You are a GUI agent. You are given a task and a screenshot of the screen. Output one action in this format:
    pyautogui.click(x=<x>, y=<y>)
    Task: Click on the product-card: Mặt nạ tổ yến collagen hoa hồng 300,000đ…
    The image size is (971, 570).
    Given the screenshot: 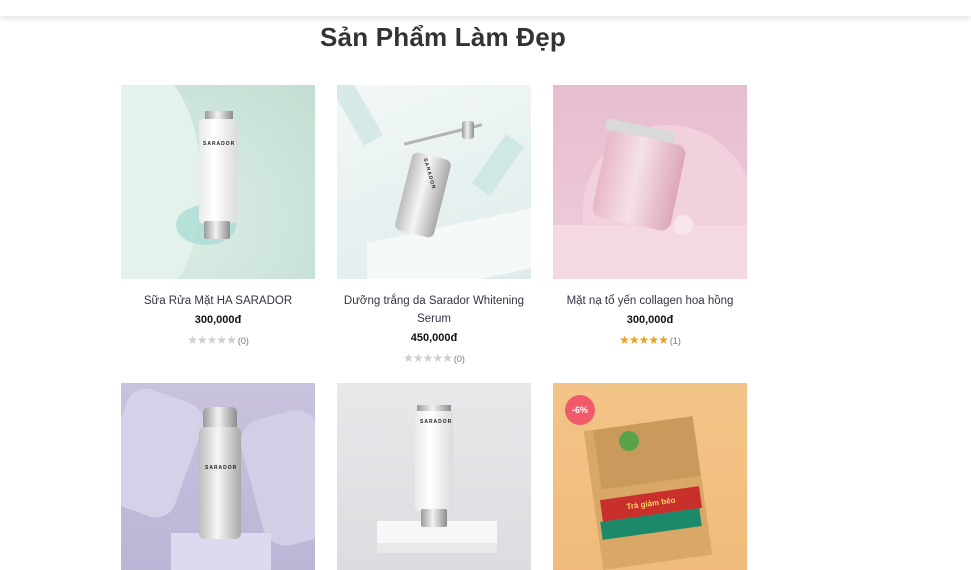 What is the action you would take?
    pyautogui.click(x=650, y=216)
    